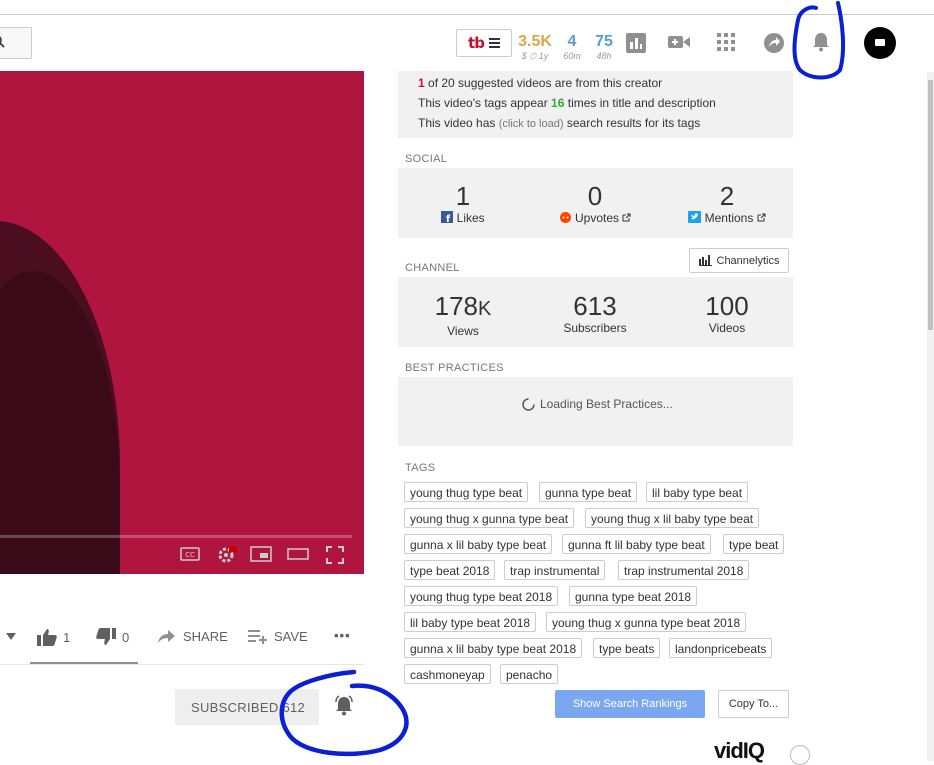 The width and height of the screenshot is (934, 765). I want to click on annotation-circle-bell, so click(819, 40).